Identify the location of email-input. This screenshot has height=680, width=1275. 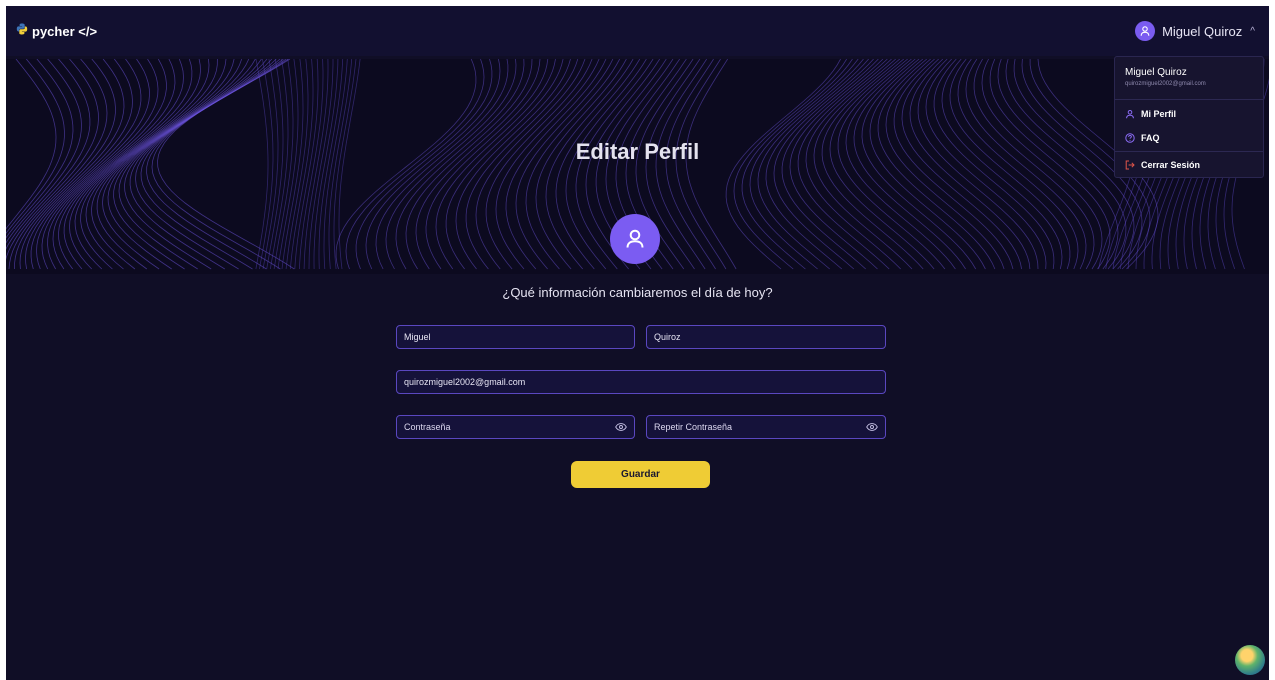
(641, 382).